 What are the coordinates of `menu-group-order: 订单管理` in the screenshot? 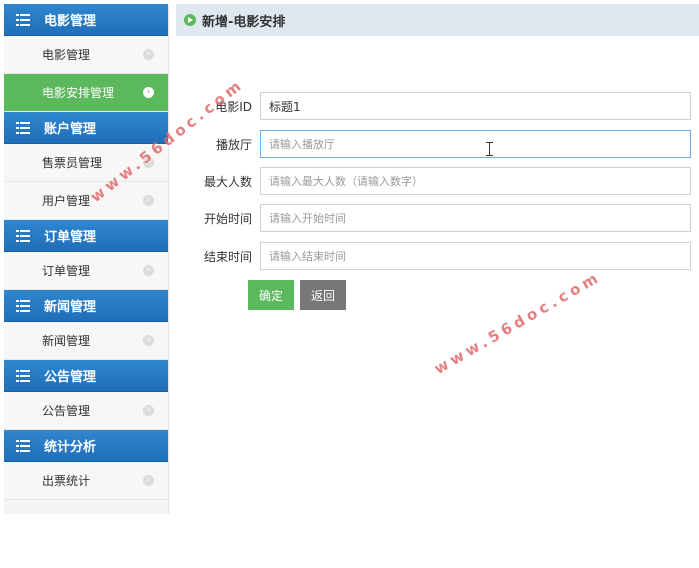 It's located at (86, 236).